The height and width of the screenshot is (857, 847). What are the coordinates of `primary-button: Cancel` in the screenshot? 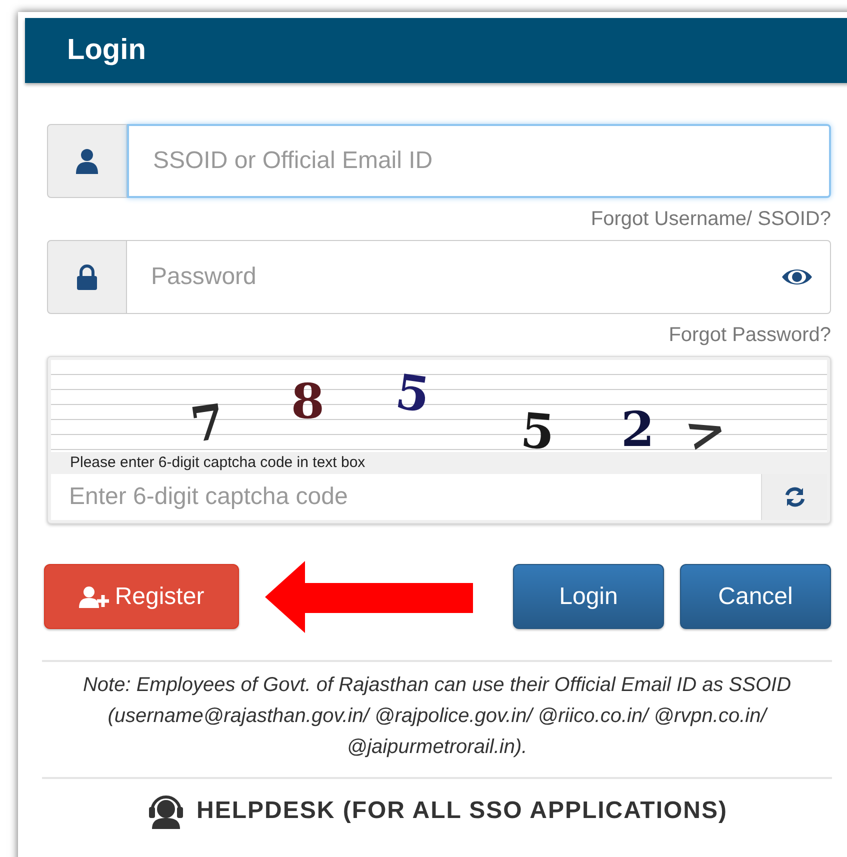 It's located at (755, 596).